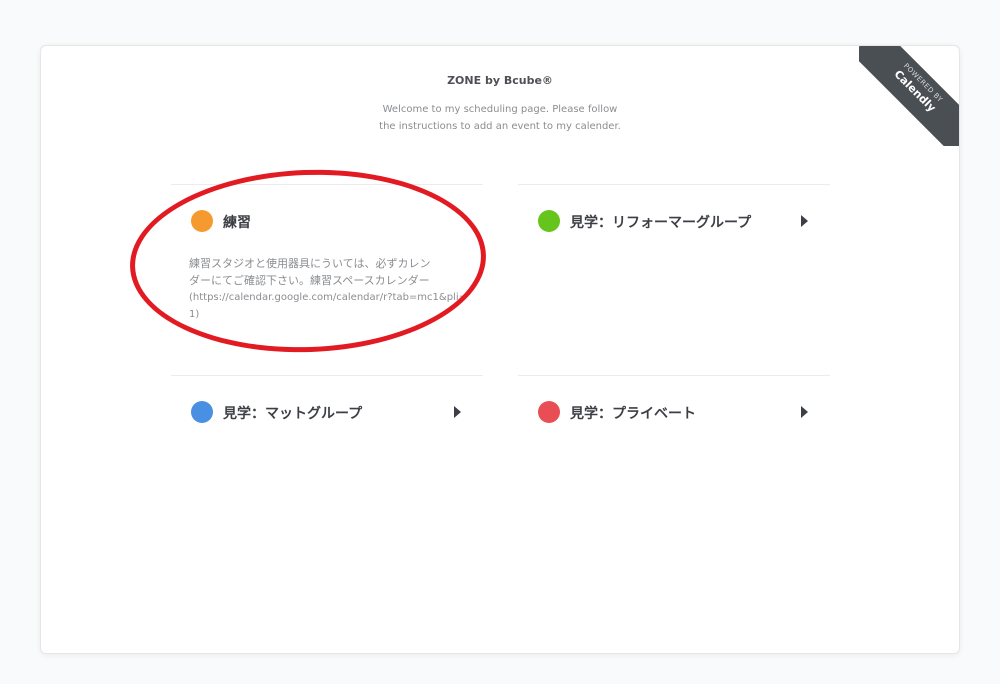  I want to click on event-type-mat-group: 見学：マットグループ, so click(327, 410).